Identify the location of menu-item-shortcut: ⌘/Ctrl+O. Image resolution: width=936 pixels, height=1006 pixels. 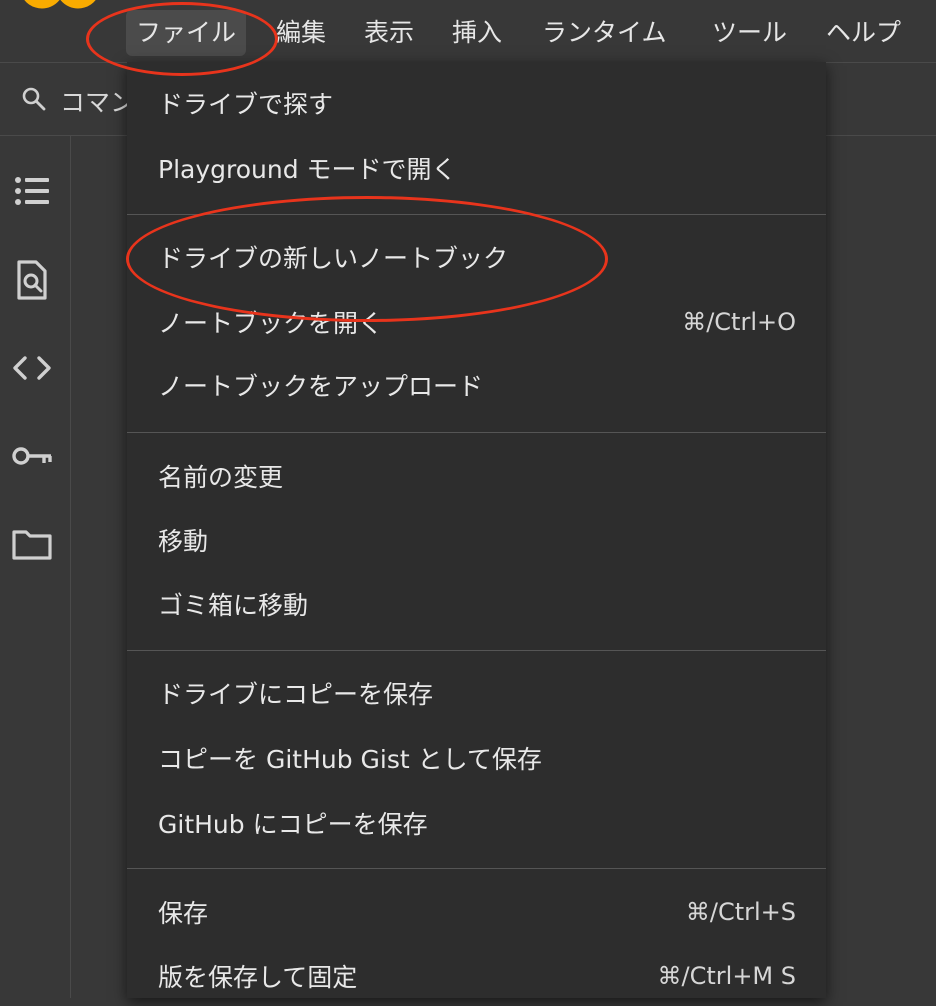
(739, 322).